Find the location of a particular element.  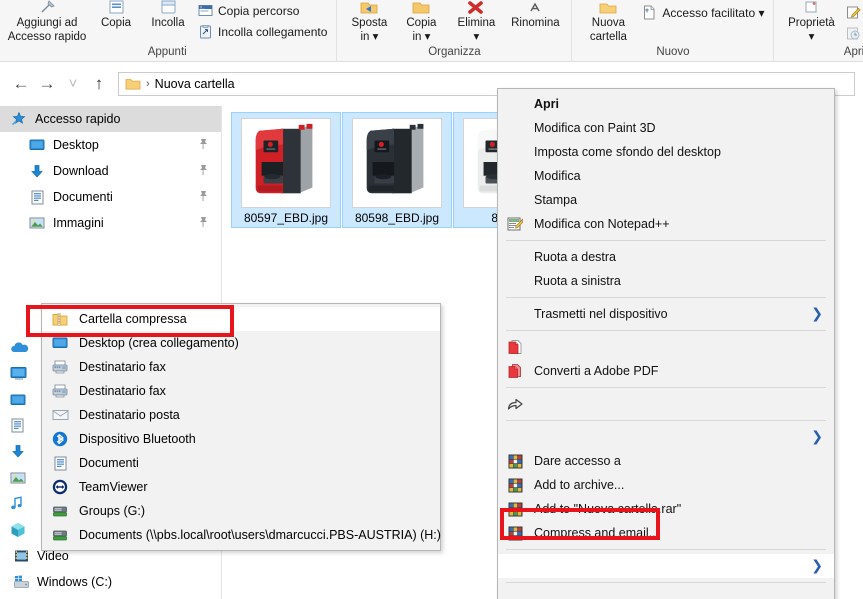

menu-item-invia-a: ❯ is located at coordinates (666, 566).